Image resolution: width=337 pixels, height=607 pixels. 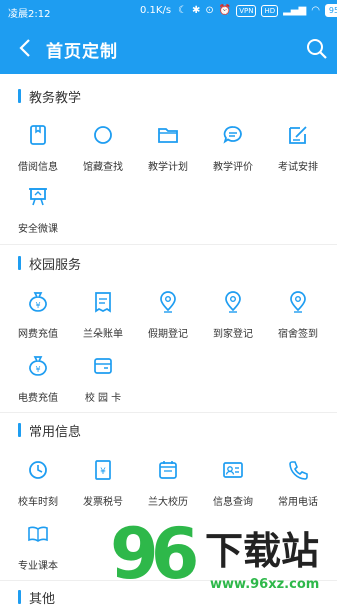 What do you see at coordinates (55, 98) in the screenshot?
I see `section-label: 教务教学` at bounding box center [55, 98].